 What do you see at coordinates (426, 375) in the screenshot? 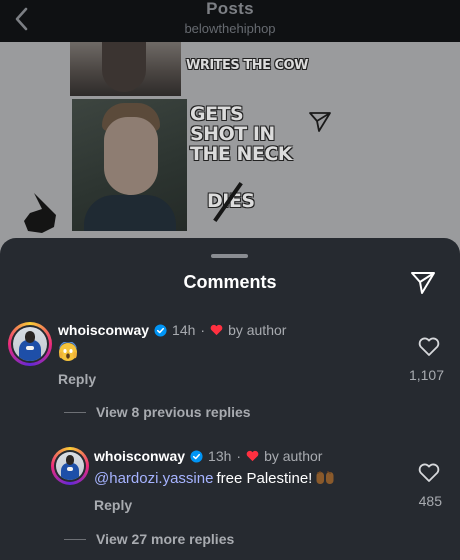
I see `like-count: 1,107` at bounding box center [426, 375].